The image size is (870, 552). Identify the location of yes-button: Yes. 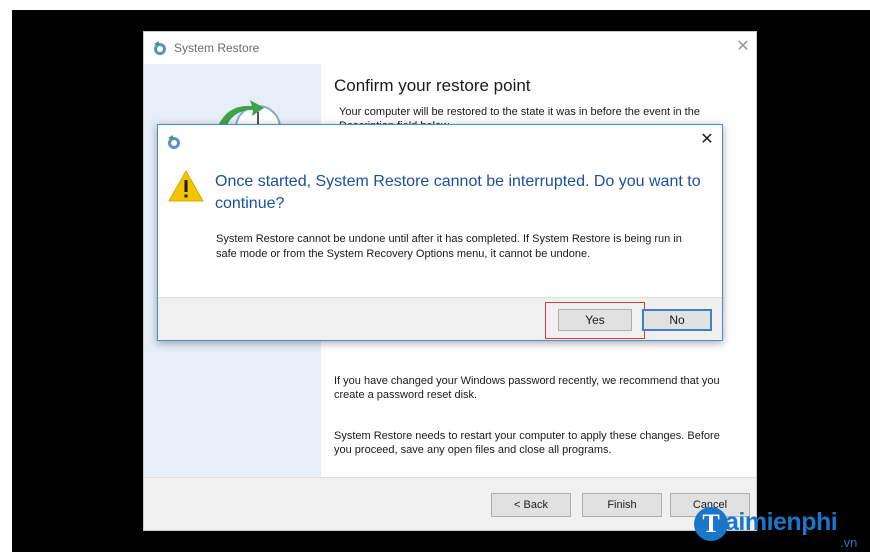
(595, 320).